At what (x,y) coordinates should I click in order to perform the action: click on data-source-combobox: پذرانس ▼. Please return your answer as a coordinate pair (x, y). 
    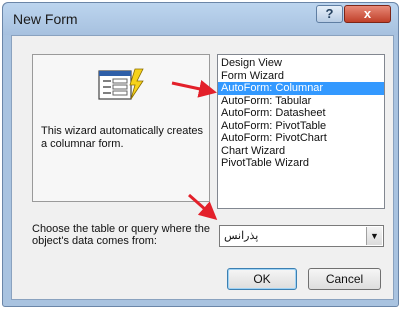
    Looking at the image, I should click on (301, 236).